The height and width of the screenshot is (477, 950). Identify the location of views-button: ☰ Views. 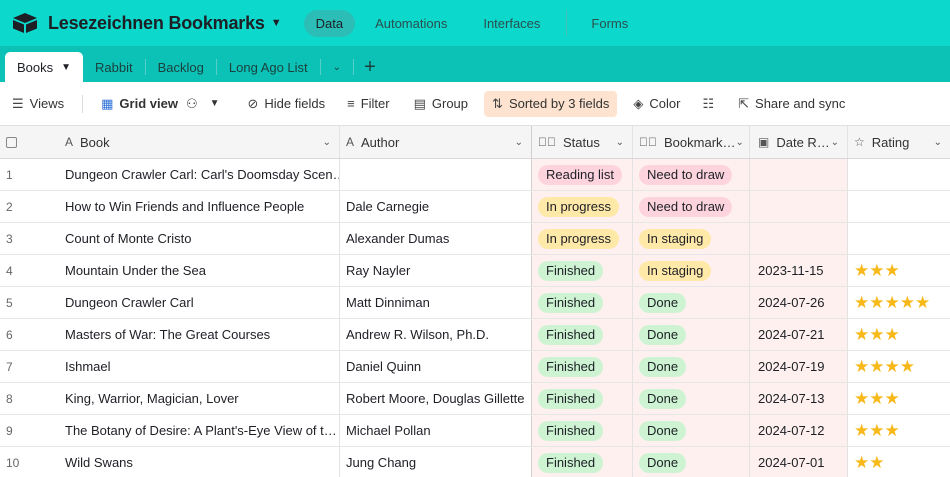
(38, 104).